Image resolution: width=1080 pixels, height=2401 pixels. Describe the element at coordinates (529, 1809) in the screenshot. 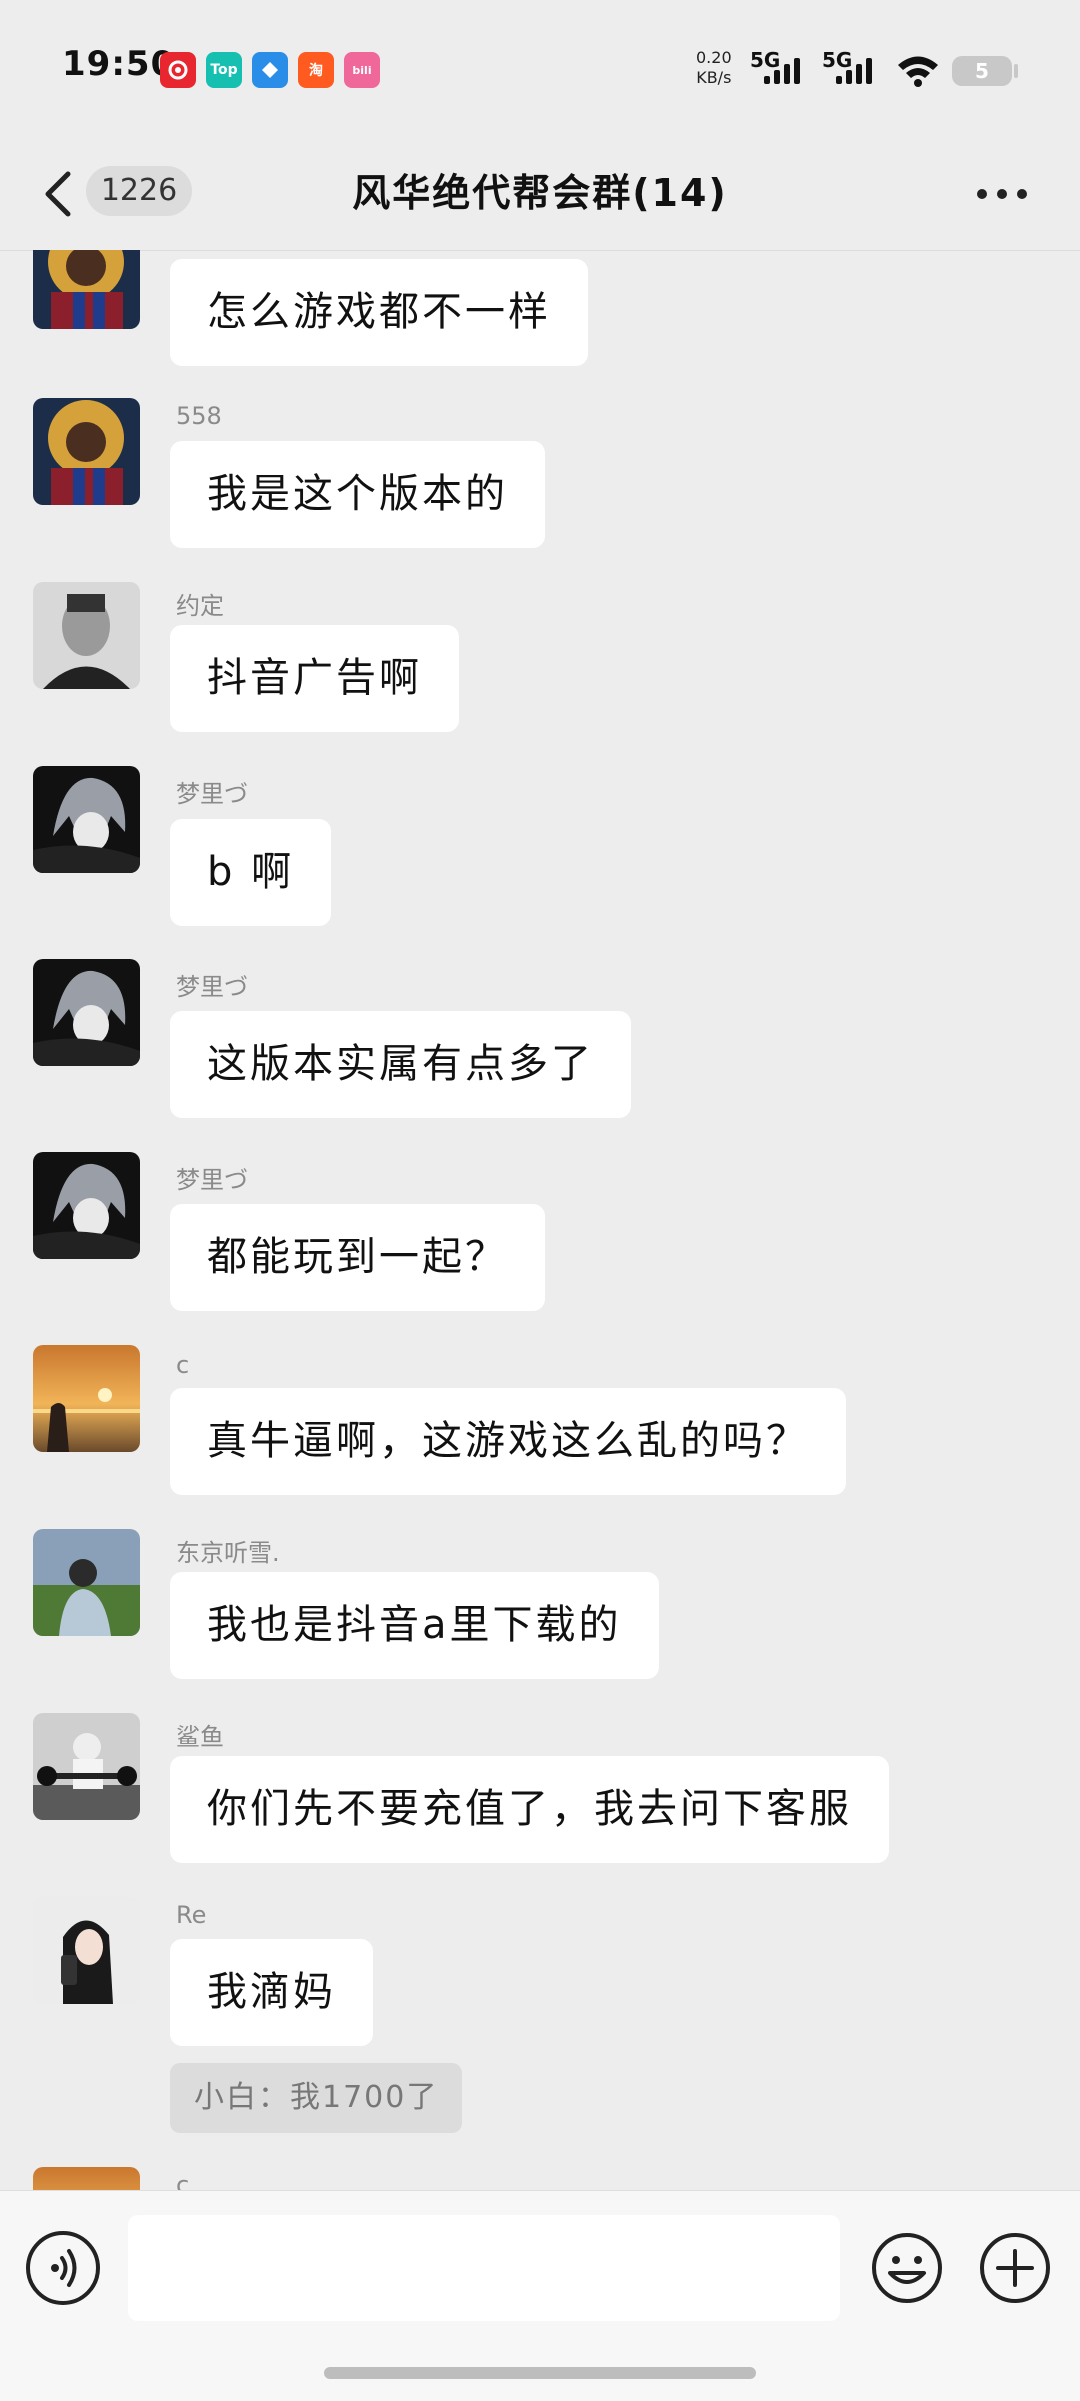

I see `message-bubble: 你们先不要充值了，我去问下客服` at that location.